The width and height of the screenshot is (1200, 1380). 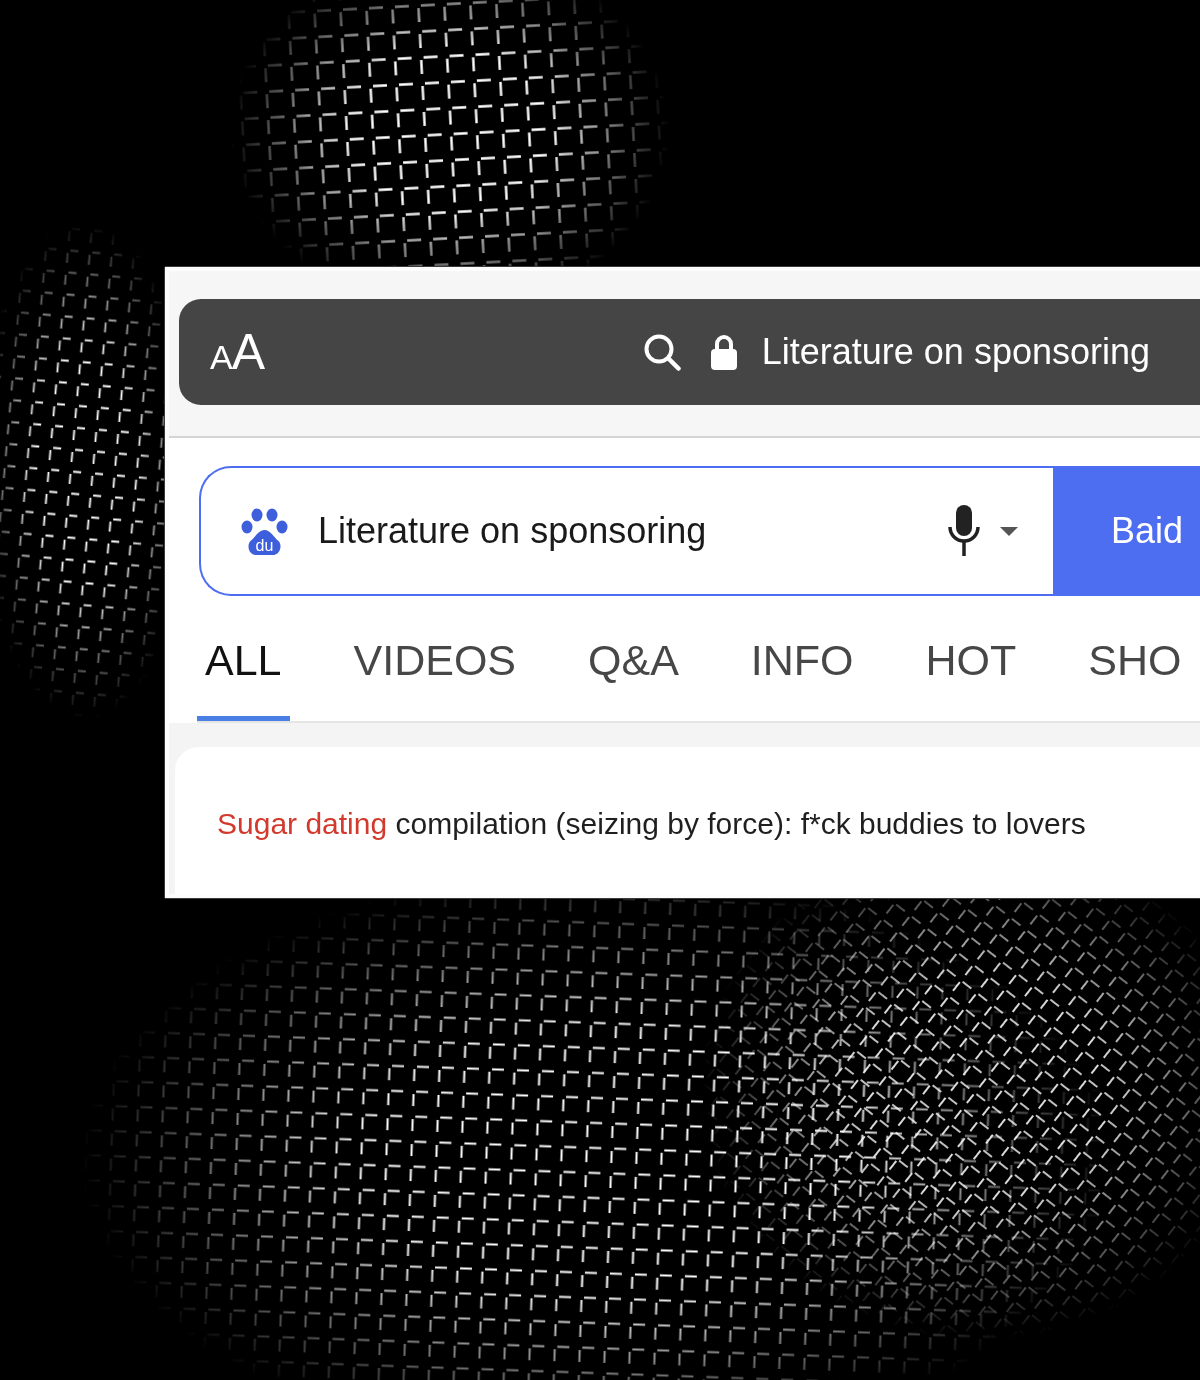 What do you see at coordinates (971, 658) in the screenshot?
I see `tab: HOT` at bounding box center [971, 658].